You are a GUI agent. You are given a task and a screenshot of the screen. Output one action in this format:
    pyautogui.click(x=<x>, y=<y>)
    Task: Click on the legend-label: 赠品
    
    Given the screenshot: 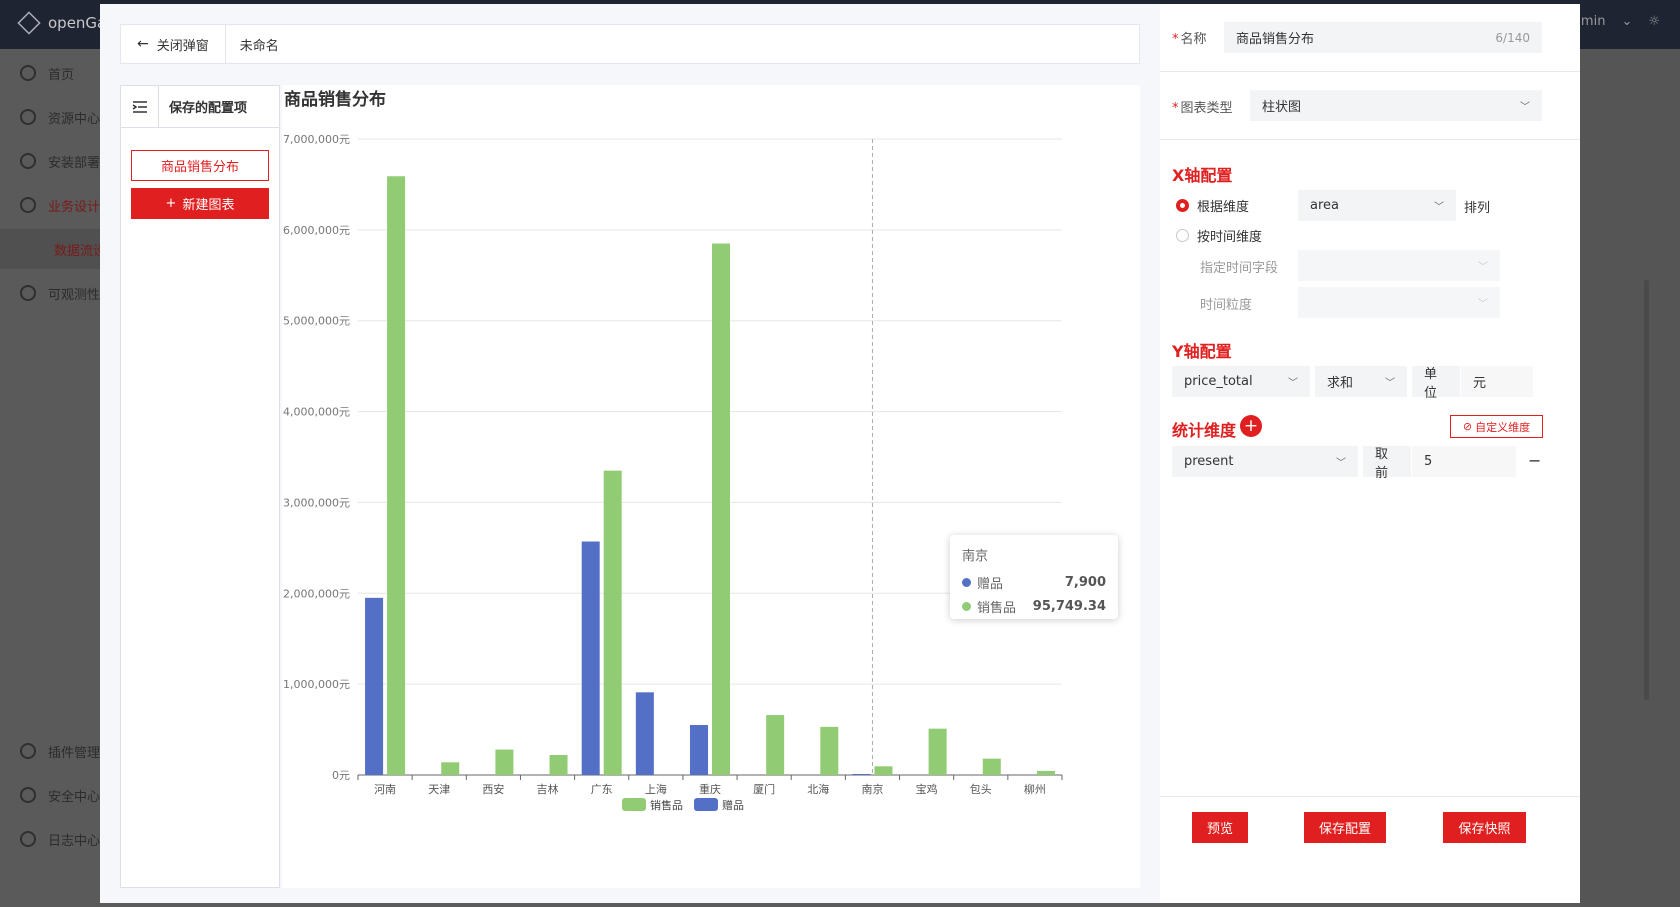 What is the action you would take?
    pyautogui.click(x=733, y=805)
    